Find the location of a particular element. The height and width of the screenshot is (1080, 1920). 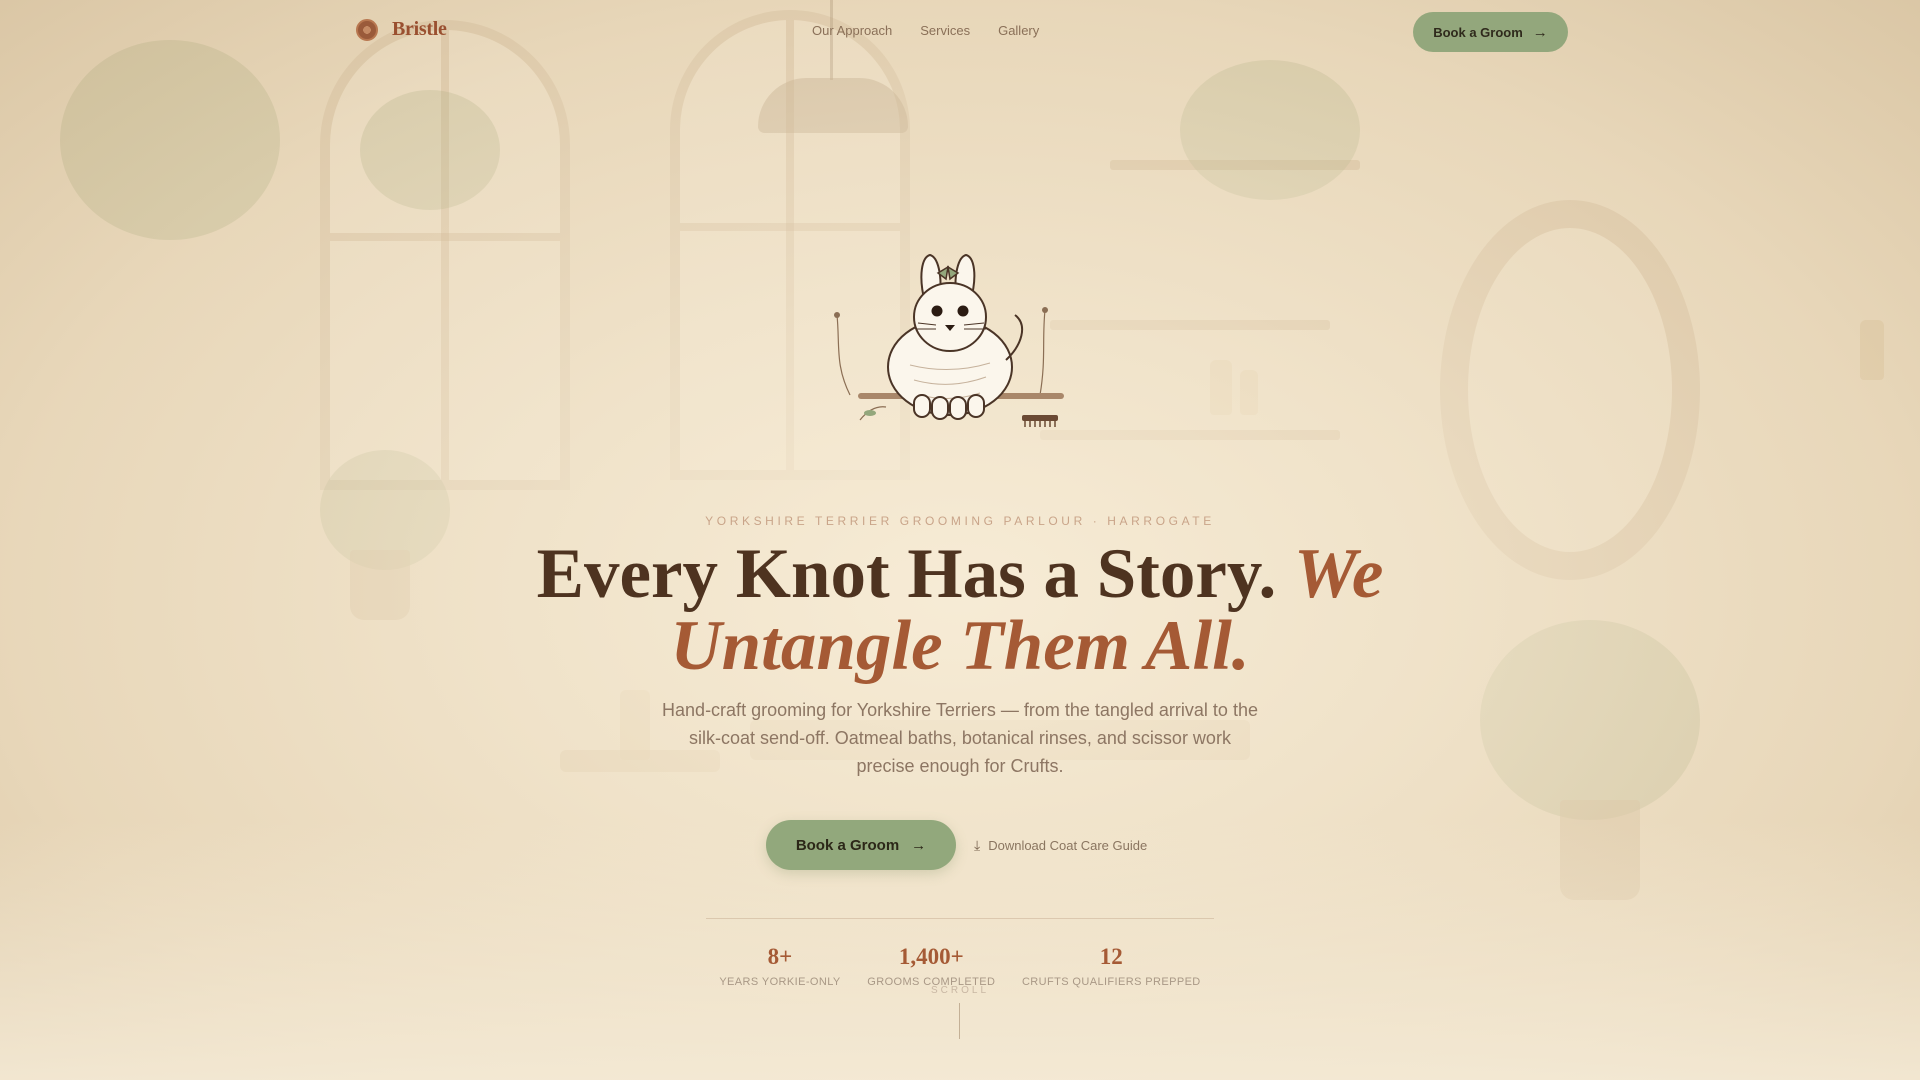

brand-logo: Bristle is located at coordinates (401, 29).